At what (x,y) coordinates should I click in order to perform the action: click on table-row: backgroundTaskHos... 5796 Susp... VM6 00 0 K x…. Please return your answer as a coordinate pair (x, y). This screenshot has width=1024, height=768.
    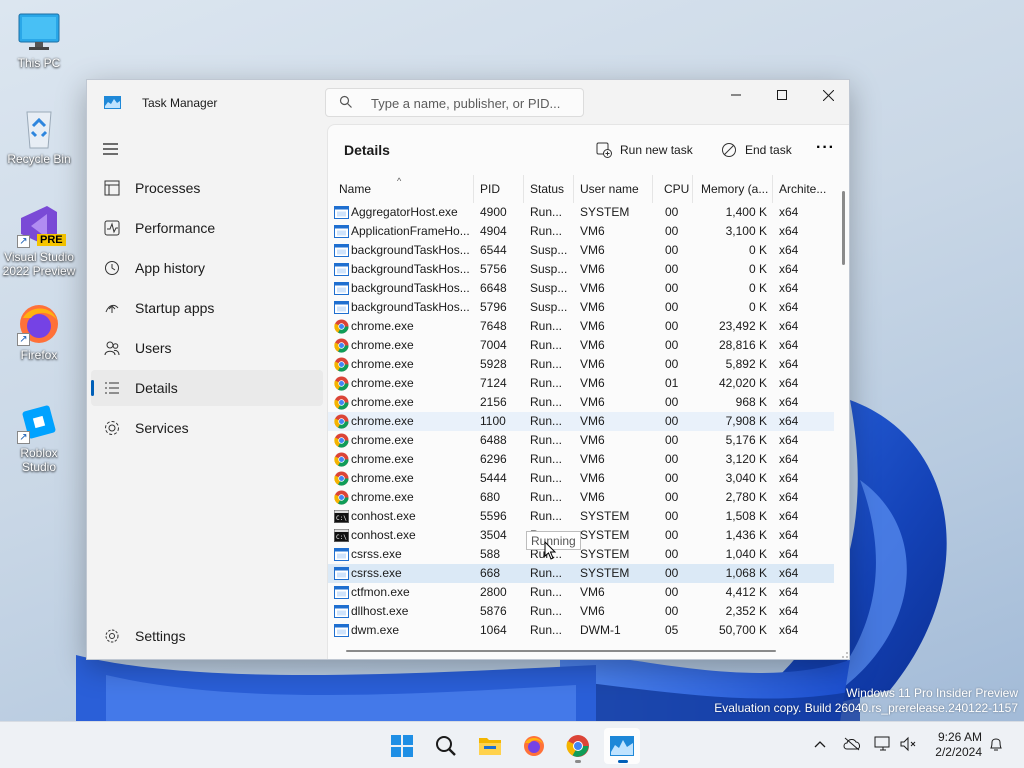
    Looking at the image, I should click on (581, 307).